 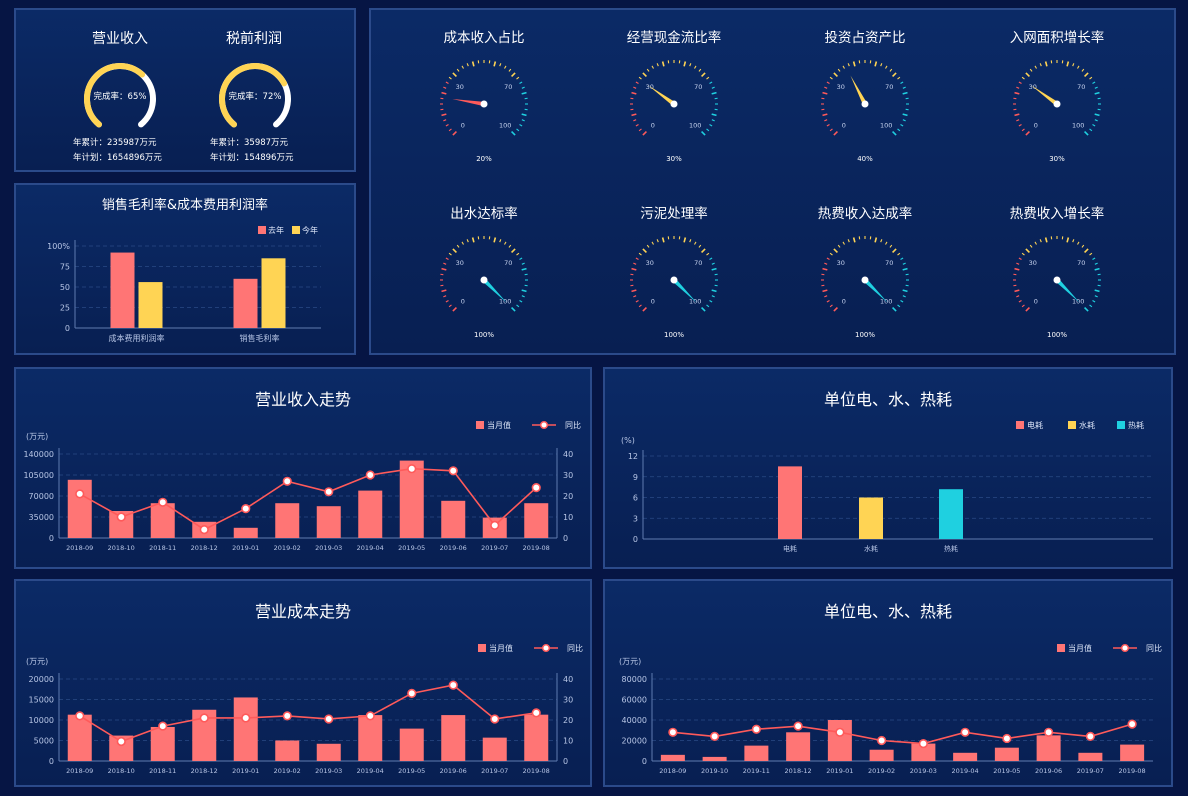 What do you see at coordinates (1006, 771) in the screenshot?
I see `x-tick-label: 2019-05` at bounding box center [1006, 771].